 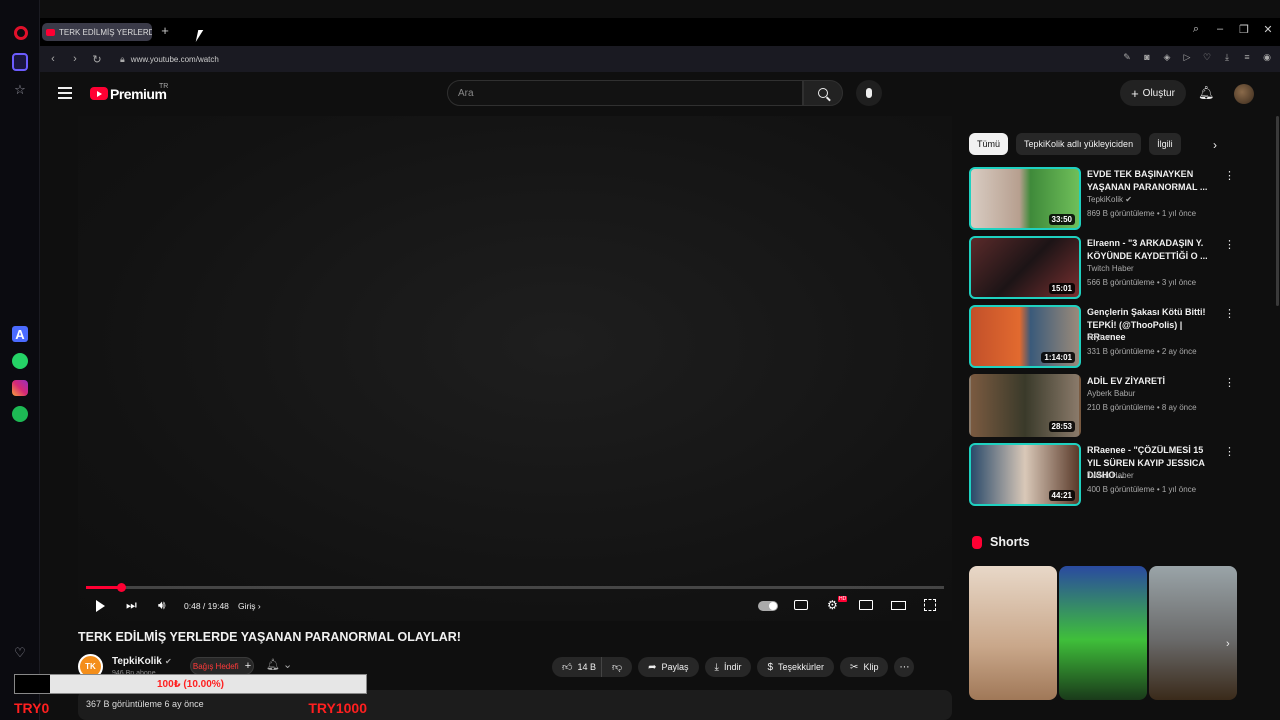 I want to click on progress-bar, so click(x=515, y=587).